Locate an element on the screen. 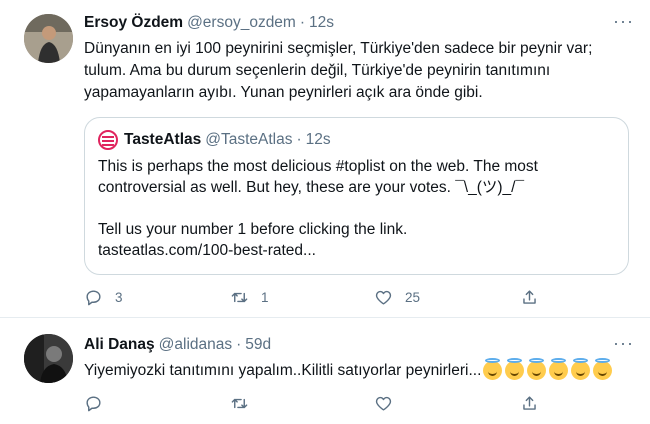 This screenshot has width=650, height=424. quoted-line-gap is located at coordinates (358, 208).